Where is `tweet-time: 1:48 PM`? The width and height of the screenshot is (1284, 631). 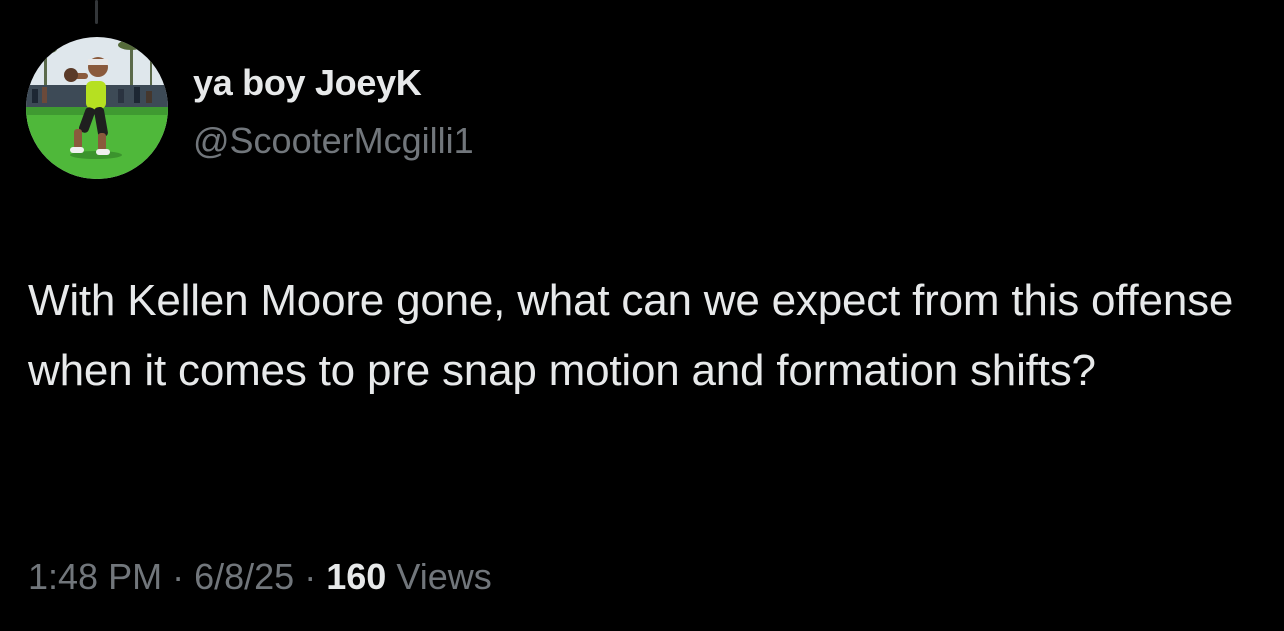
tweet-time: 1:48 PM is located at coordinates (95, 576).